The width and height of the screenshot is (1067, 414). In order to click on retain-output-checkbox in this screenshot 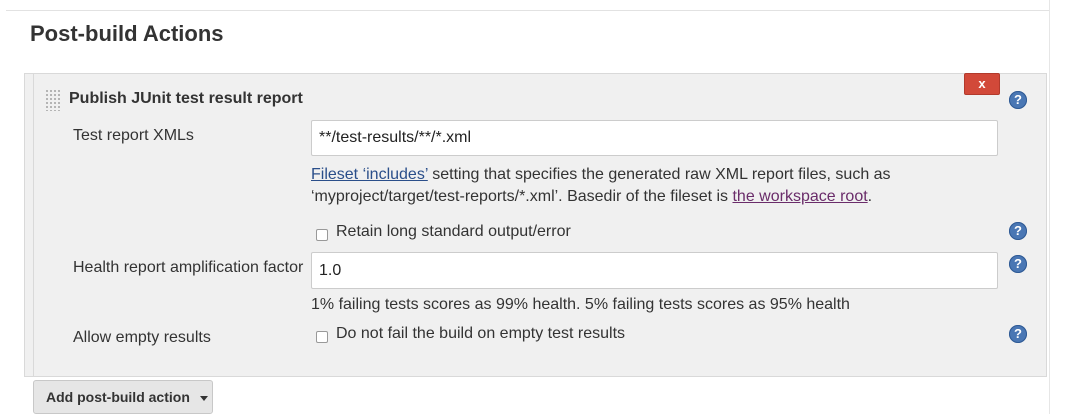, I will do `click(322, 235)`.